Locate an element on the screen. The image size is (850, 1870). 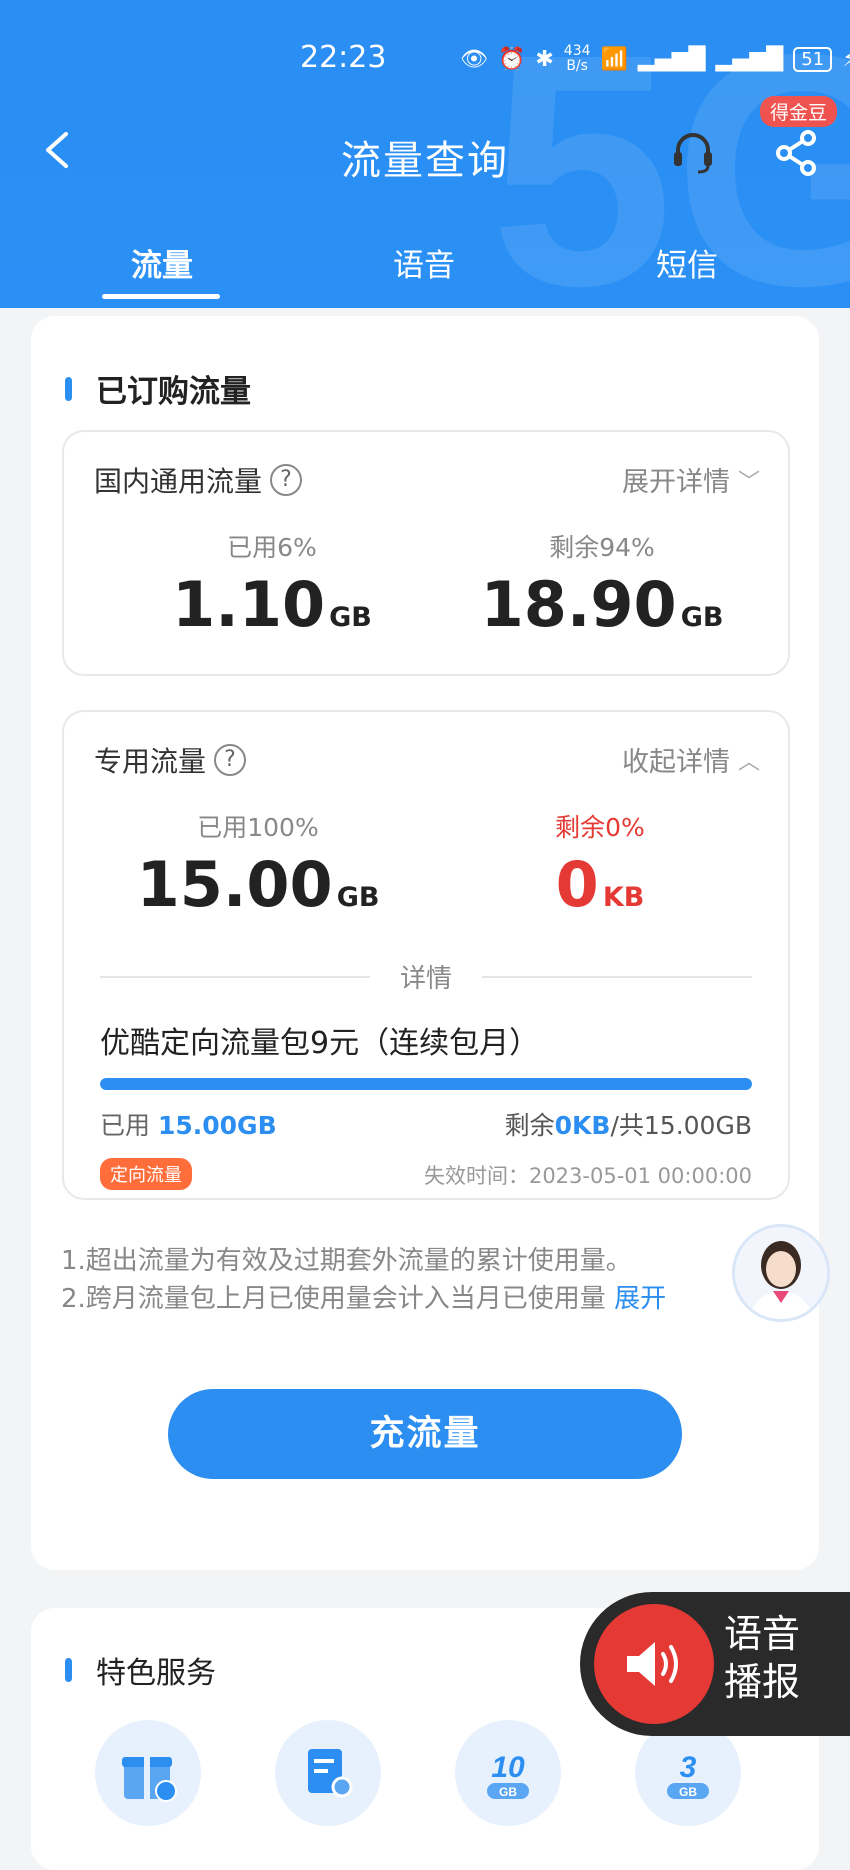
domestic-title: 国内通用流量 ? is located at coordinates (198, 480).